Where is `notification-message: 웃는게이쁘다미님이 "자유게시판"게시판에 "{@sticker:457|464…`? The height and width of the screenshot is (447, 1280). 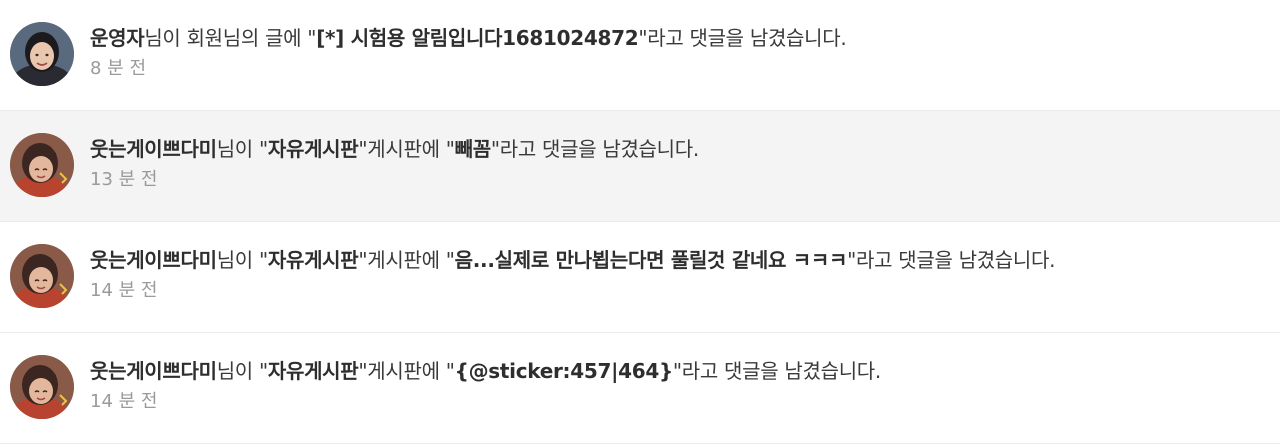
notification-message: 웃는게이쁘다미님이 "자유게시판"게시판에 "{@sticker:457|464… is located at coordinates (485, 371).